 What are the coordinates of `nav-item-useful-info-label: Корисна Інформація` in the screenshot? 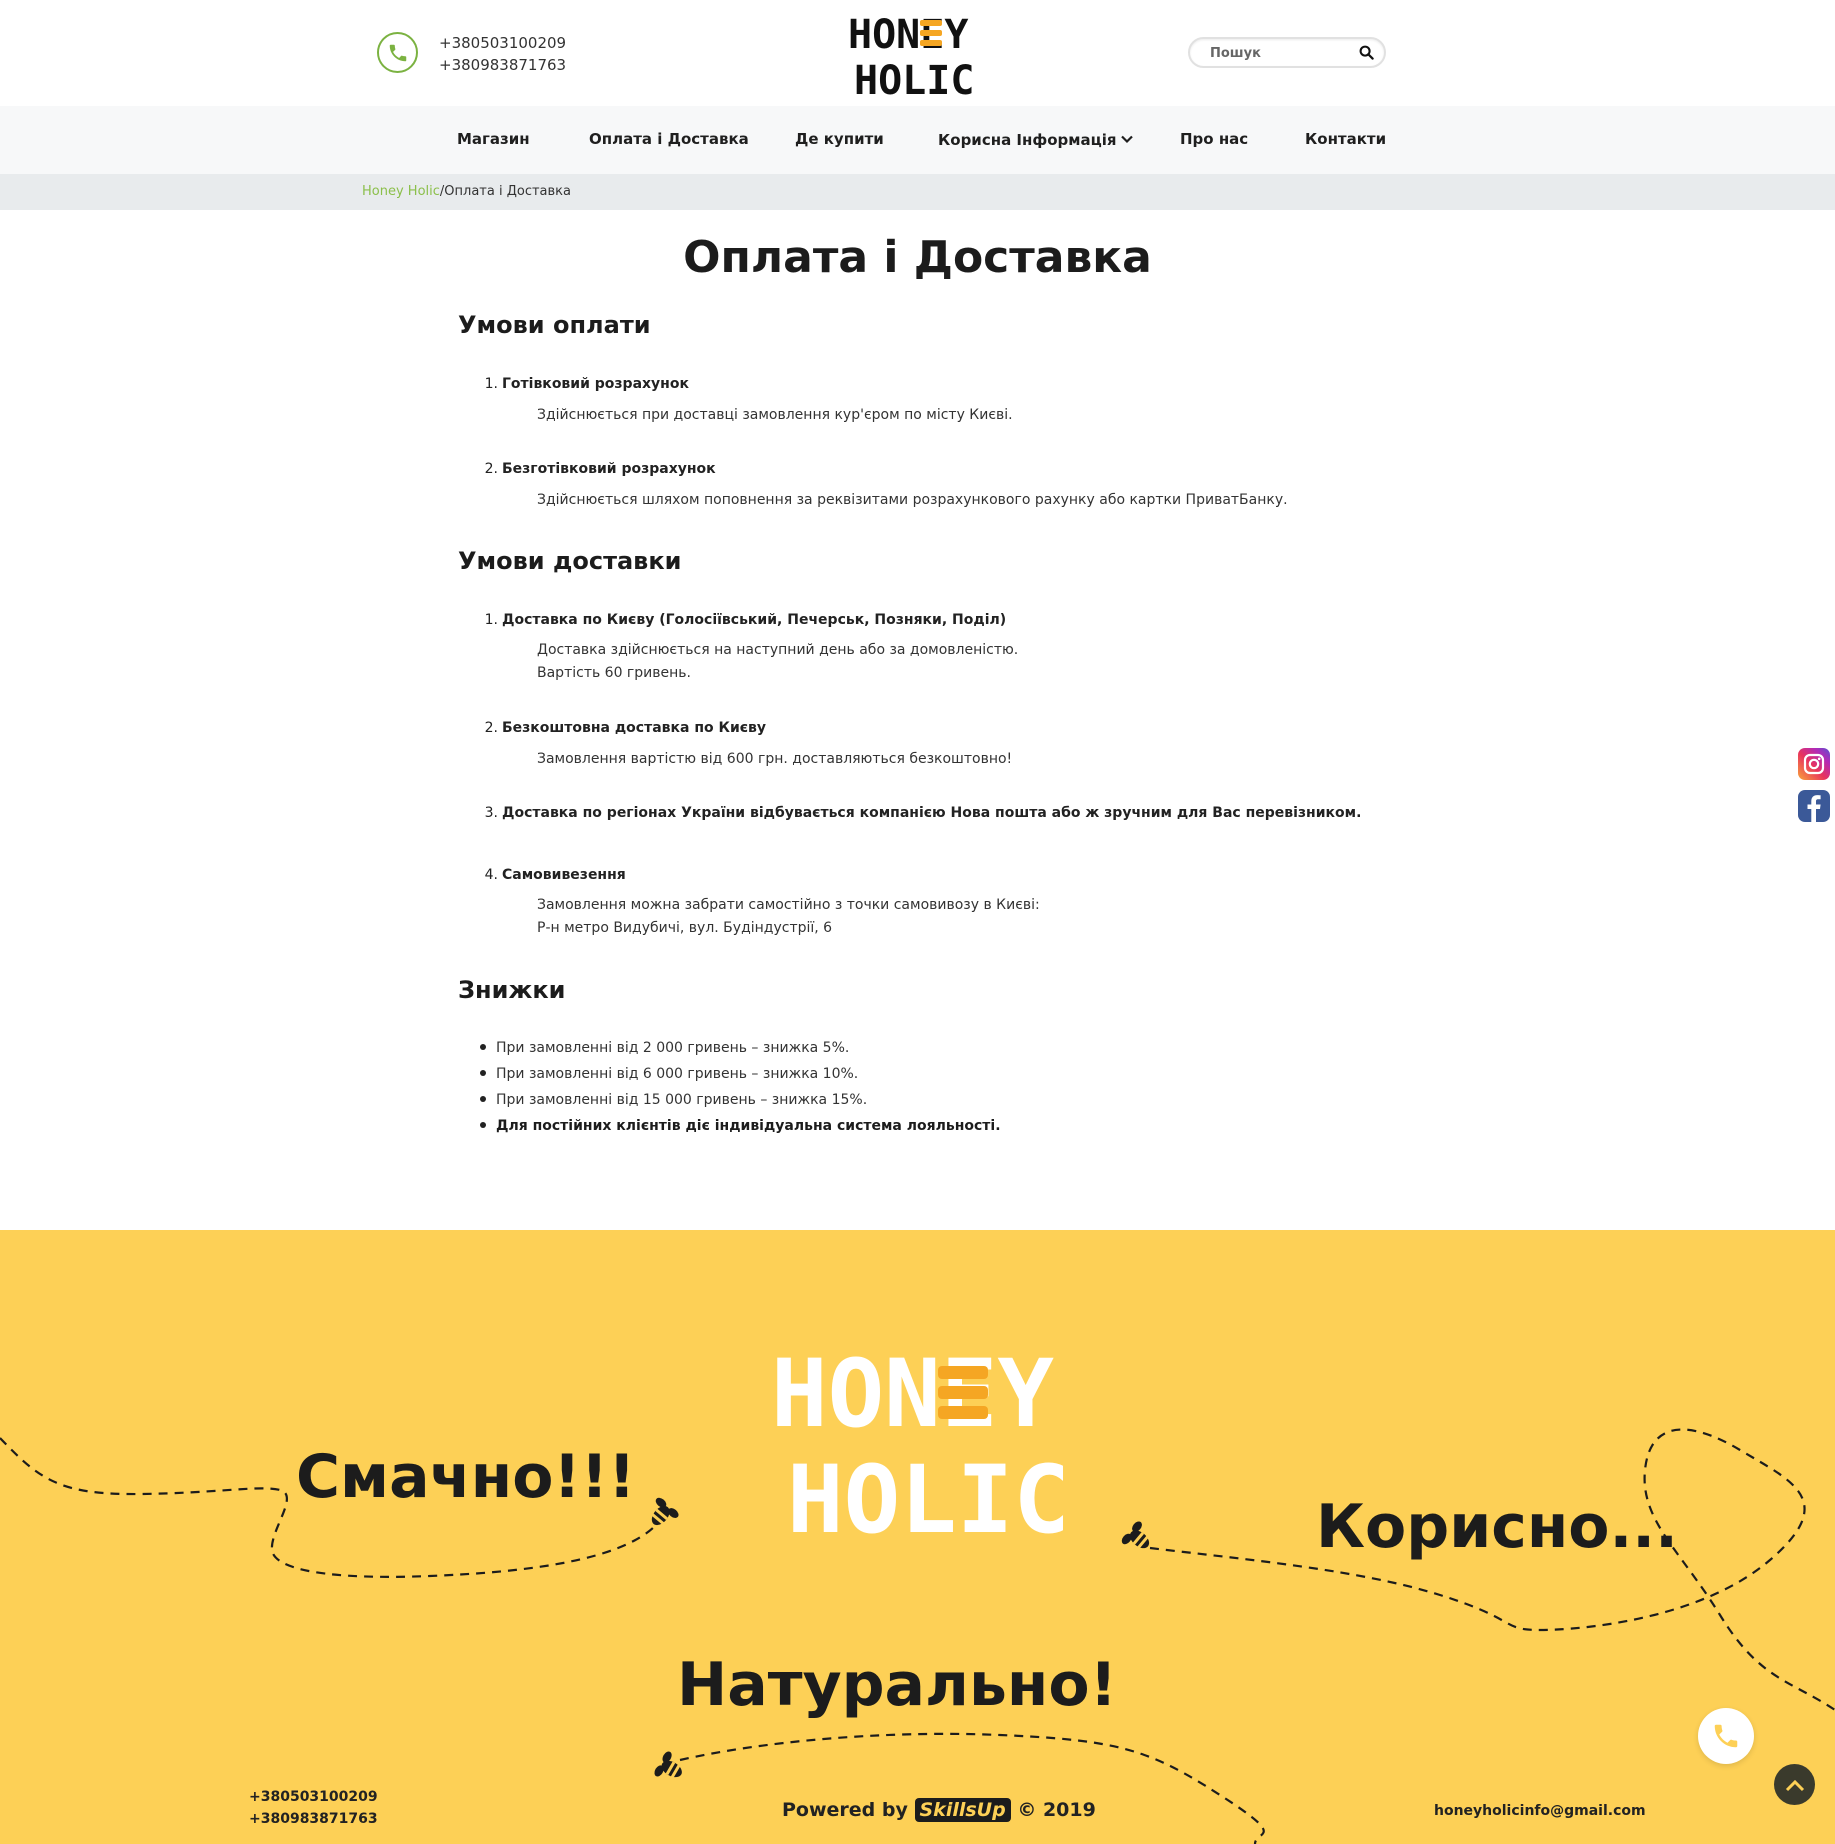 It's located at (1027, 140).